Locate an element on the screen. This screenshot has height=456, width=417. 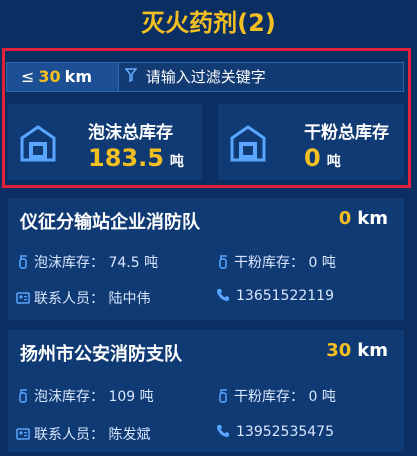
phone: 13651522119 is located at coordinates (275, 296).